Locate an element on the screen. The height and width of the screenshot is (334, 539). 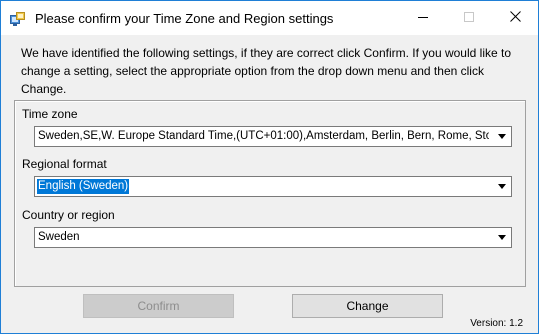
maximize-icon is located at coordinates (469, 18).